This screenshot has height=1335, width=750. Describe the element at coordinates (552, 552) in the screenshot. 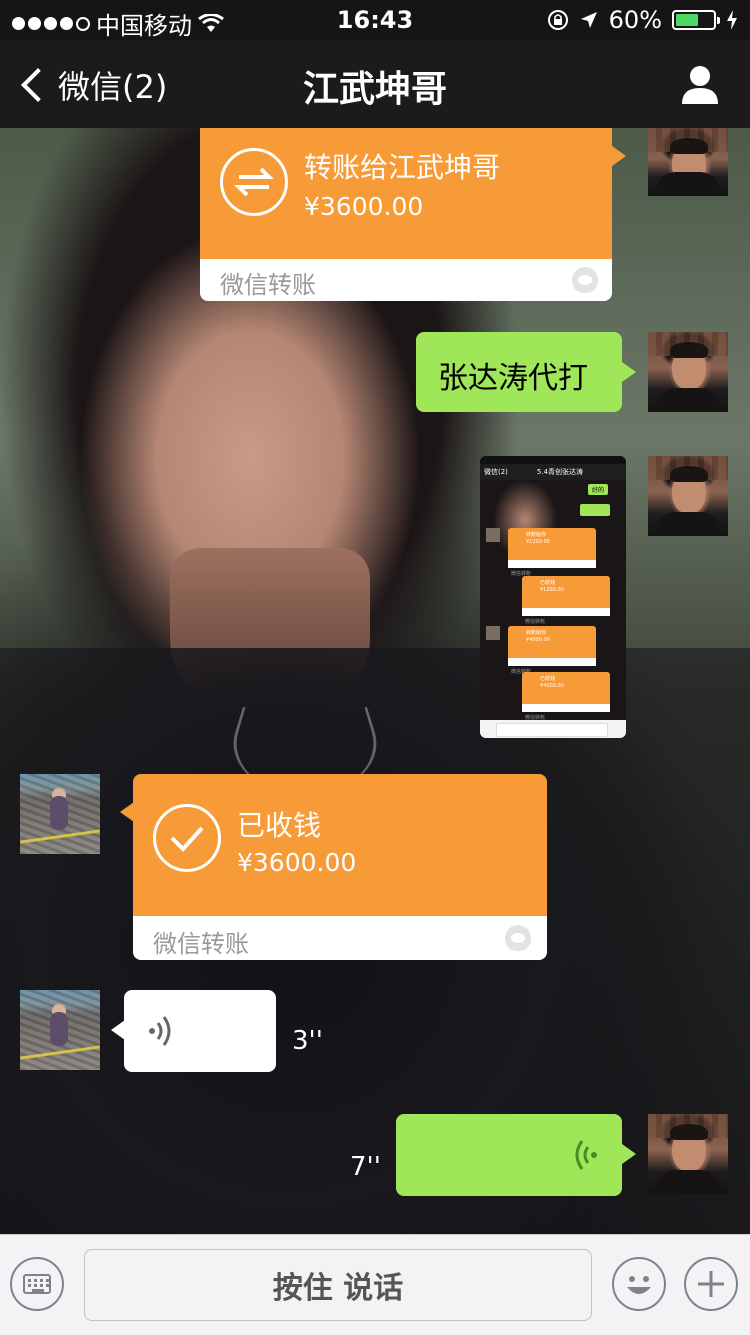

I see `image-card-1: 转账给你 ¥1200.00 微信转账` at that location.